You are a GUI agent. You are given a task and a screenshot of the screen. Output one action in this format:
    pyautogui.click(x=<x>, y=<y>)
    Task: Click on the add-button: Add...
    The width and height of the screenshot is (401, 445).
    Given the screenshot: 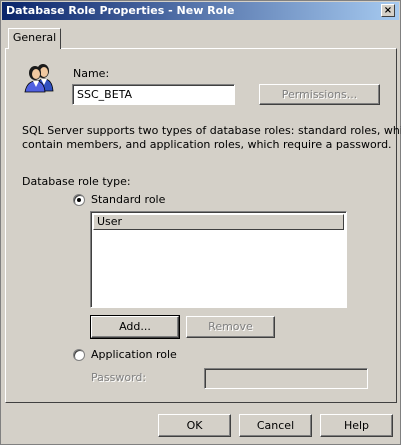 What is the action you would take?
    pyautogui.click(x=135, y=327)
    